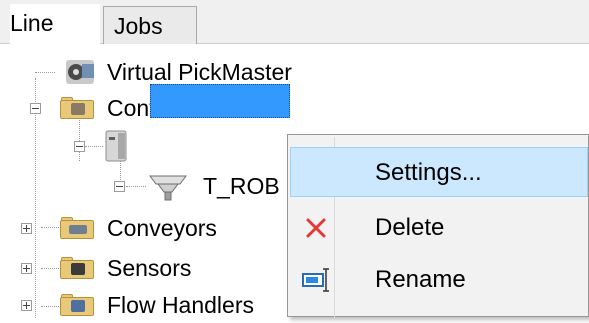  What do you see at coordinates (216, 146) in the screenshot?
I see `tree-item-label: Controller 1` at bounding box center [216, 146].